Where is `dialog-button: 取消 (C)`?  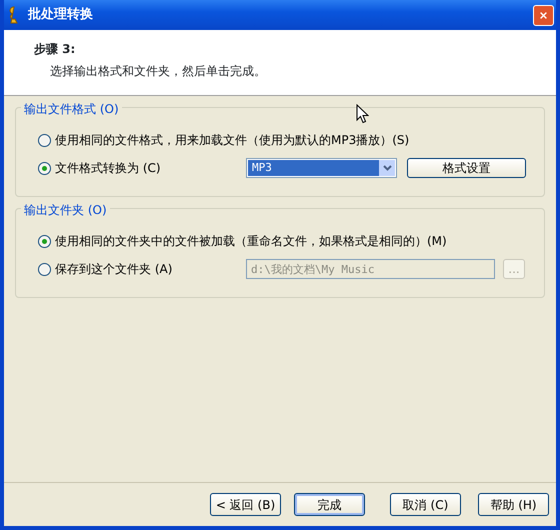
dialog-button: 取消 (C) is located at coordinates (425, 504).